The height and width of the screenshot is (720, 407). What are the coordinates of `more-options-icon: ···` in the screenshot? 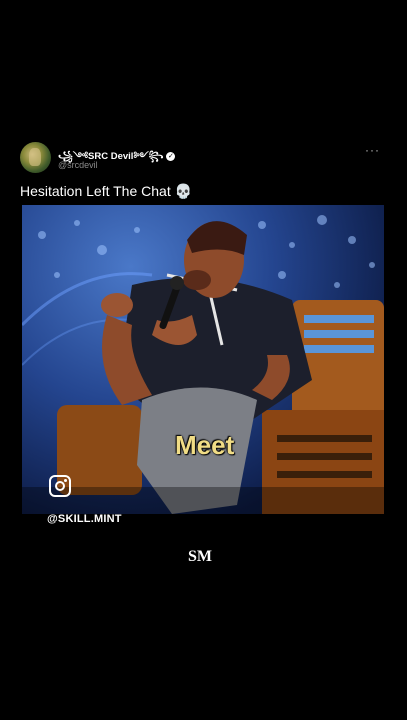 It's located at (372, 150).